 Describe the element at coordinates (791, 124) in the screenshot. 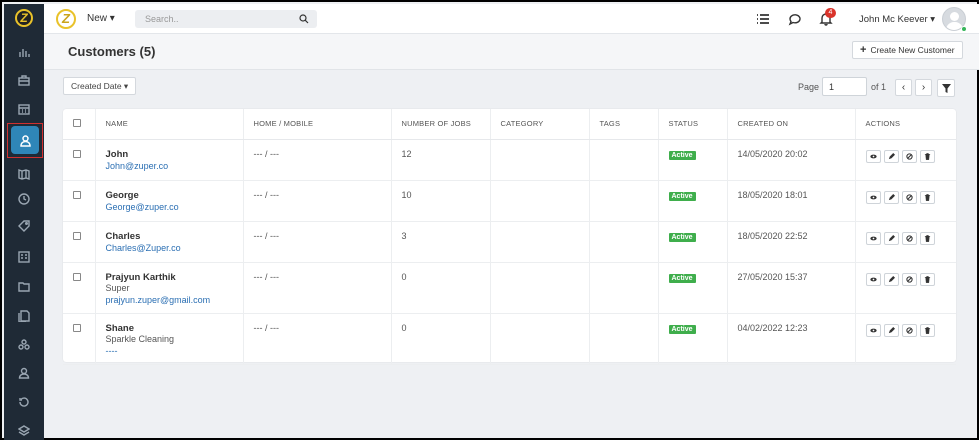

I see `column-header: CREATED ON` at that location.